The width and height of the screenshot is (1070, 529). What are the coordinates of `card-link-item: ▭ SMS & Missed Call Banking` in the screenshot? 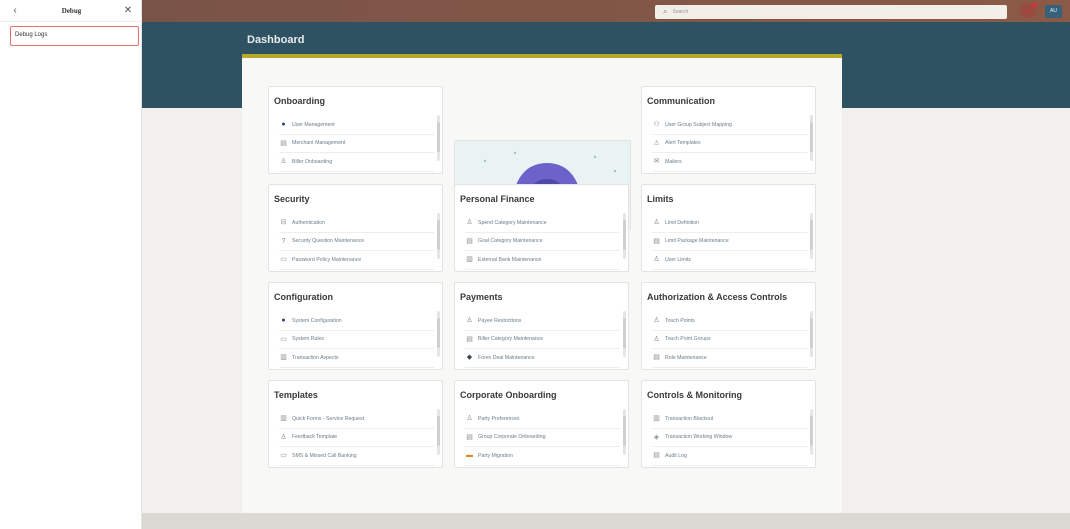 It's located at (356, 456).